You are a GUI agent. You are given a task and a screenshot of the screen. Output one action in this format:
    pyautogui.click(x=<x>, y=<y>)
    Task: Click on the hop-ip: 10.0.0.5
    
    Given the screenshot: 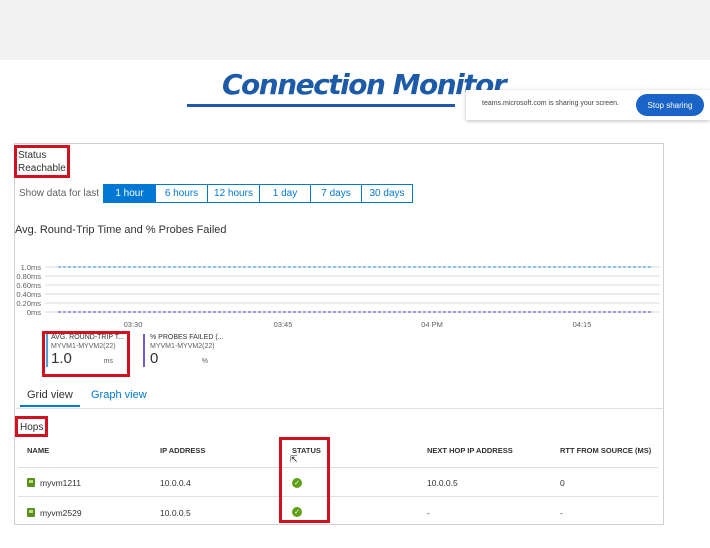 What is the action you would take?
    pyautogui.click(x=175, y=513)
    